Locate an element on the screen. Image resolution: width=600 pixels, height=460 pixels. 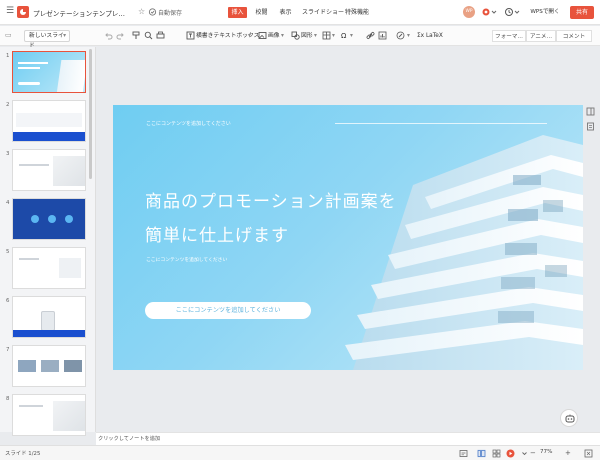
chart-icon is located at coordinates (382, 35).